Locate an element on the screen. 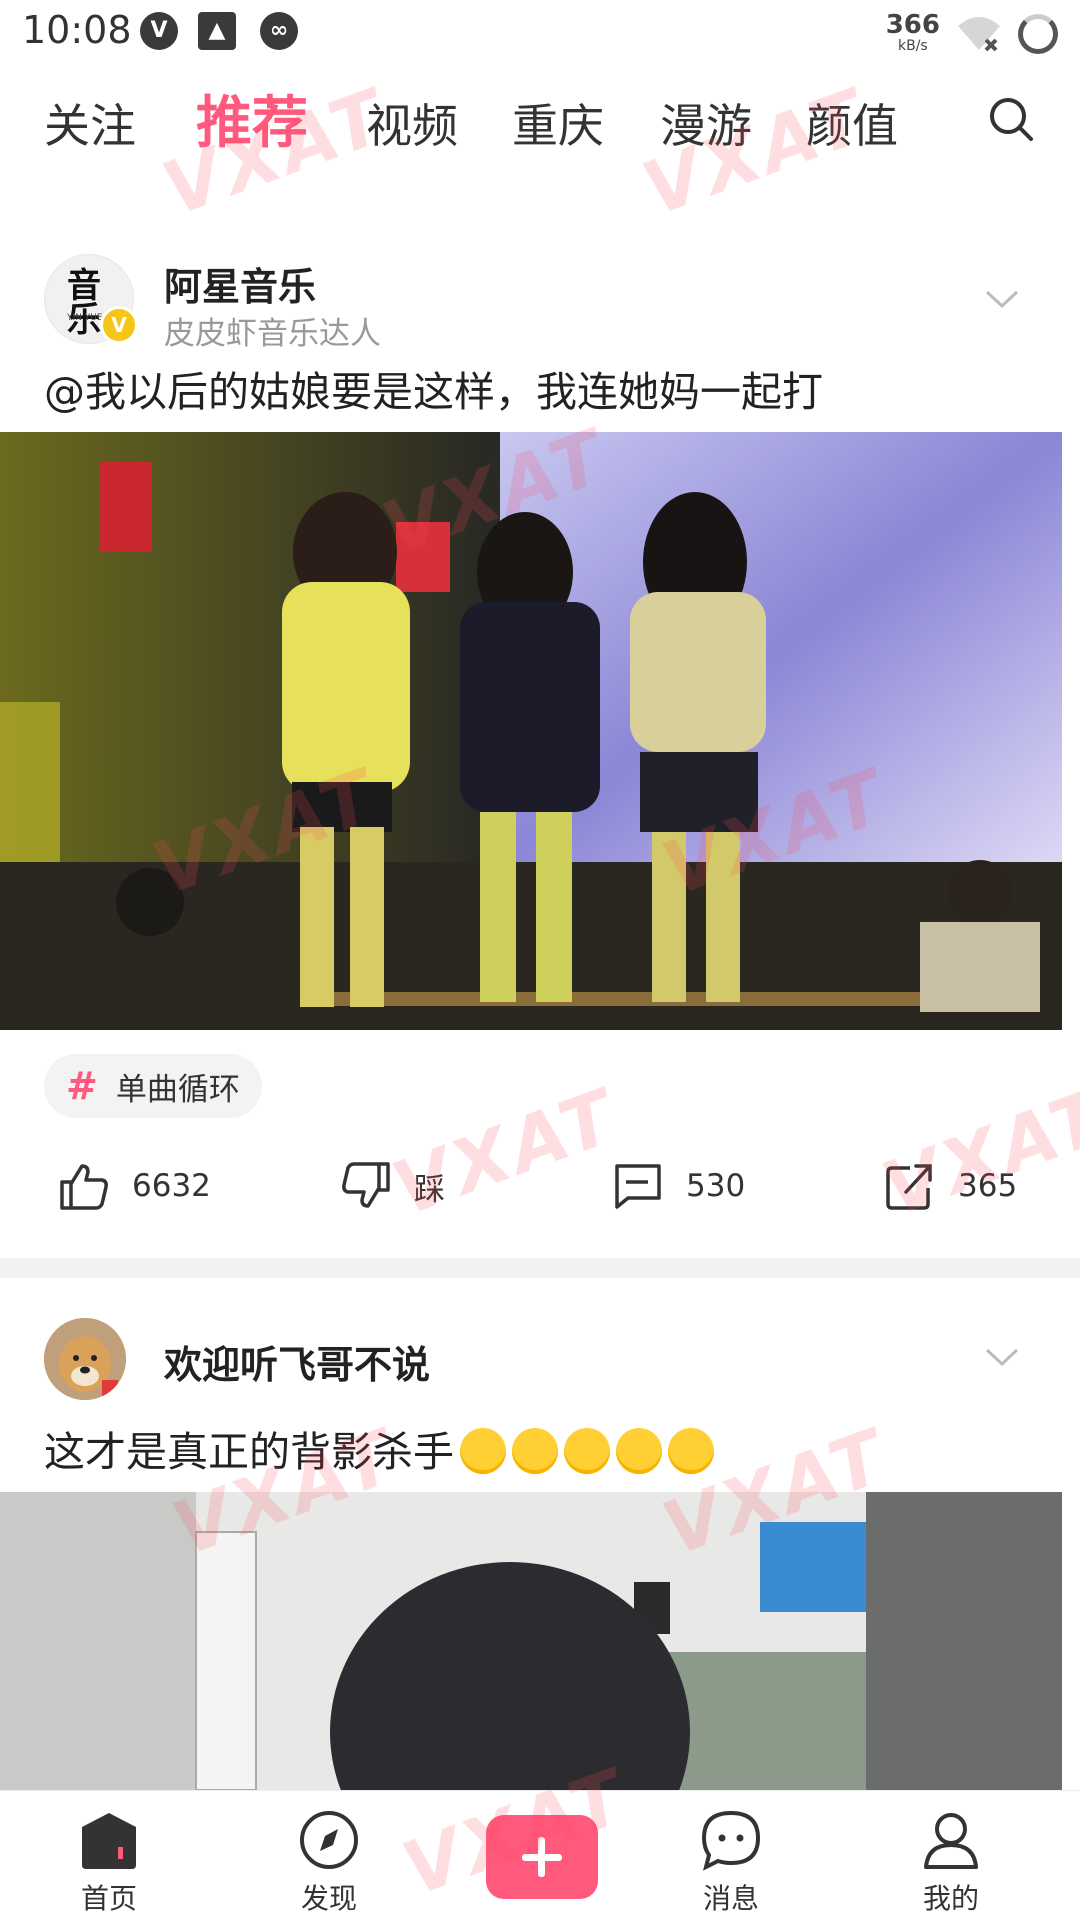 The image size is (1080, 1921). dislike-button: 踩 is located at coordinates (392, 1186).